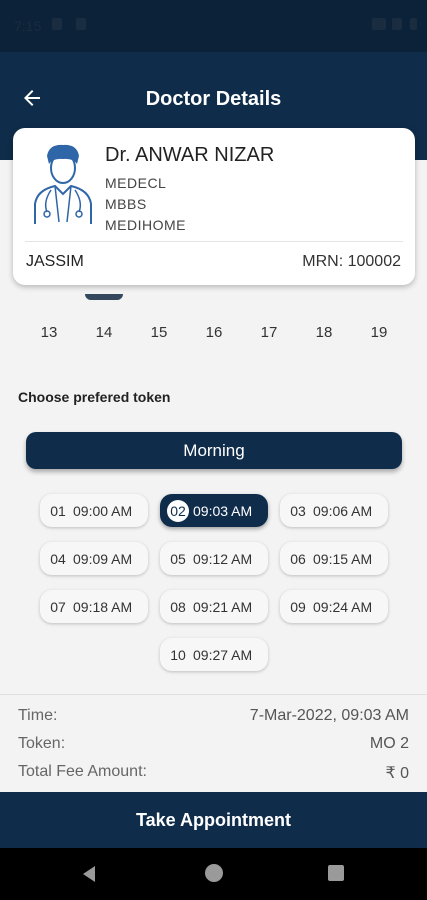  Describe the element at coordinates (389, 743) in the screenshot. I see `token-value: MO 2` at that location.